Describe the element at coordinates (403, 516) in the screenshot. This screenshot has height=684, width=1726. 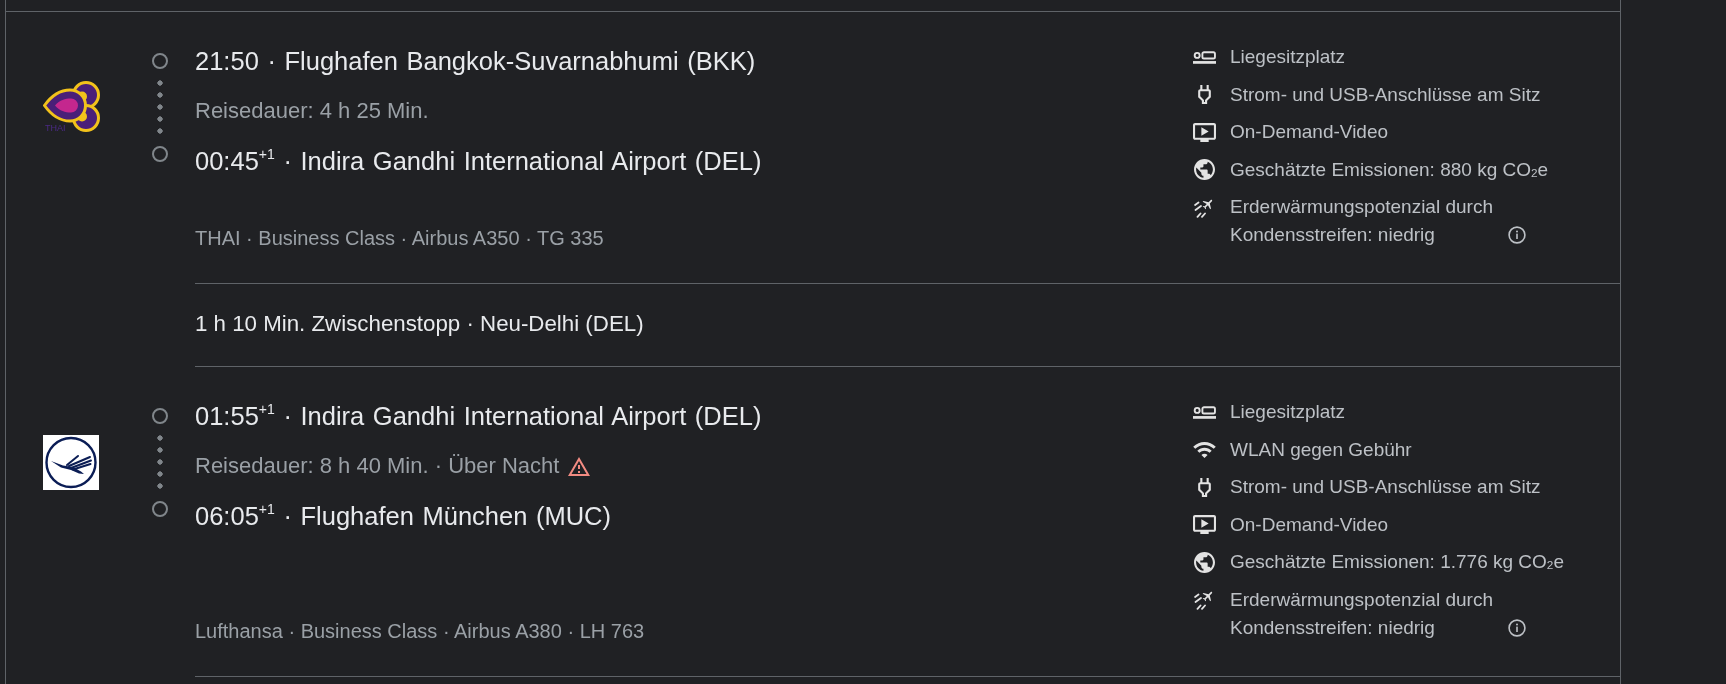
I see `arrival-text: 06:05$^{+1}$ · Flughafen München (MUC)` at that location.